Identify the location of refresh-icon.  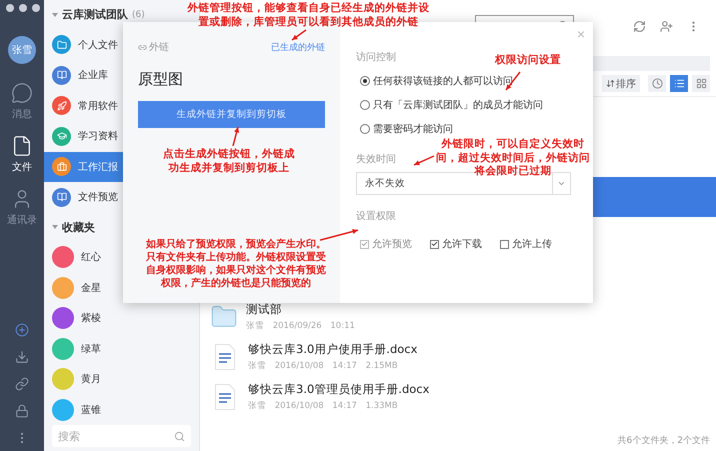
(639, 26).